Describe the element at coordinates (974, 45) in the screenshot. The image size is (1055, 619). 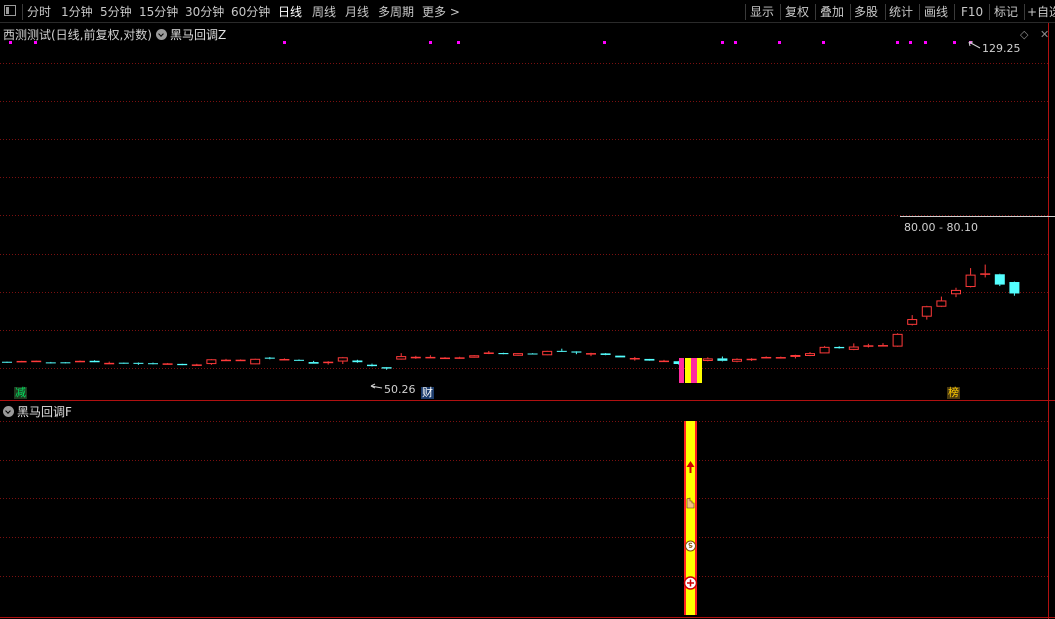
I see `high-pointer-line` at that location.